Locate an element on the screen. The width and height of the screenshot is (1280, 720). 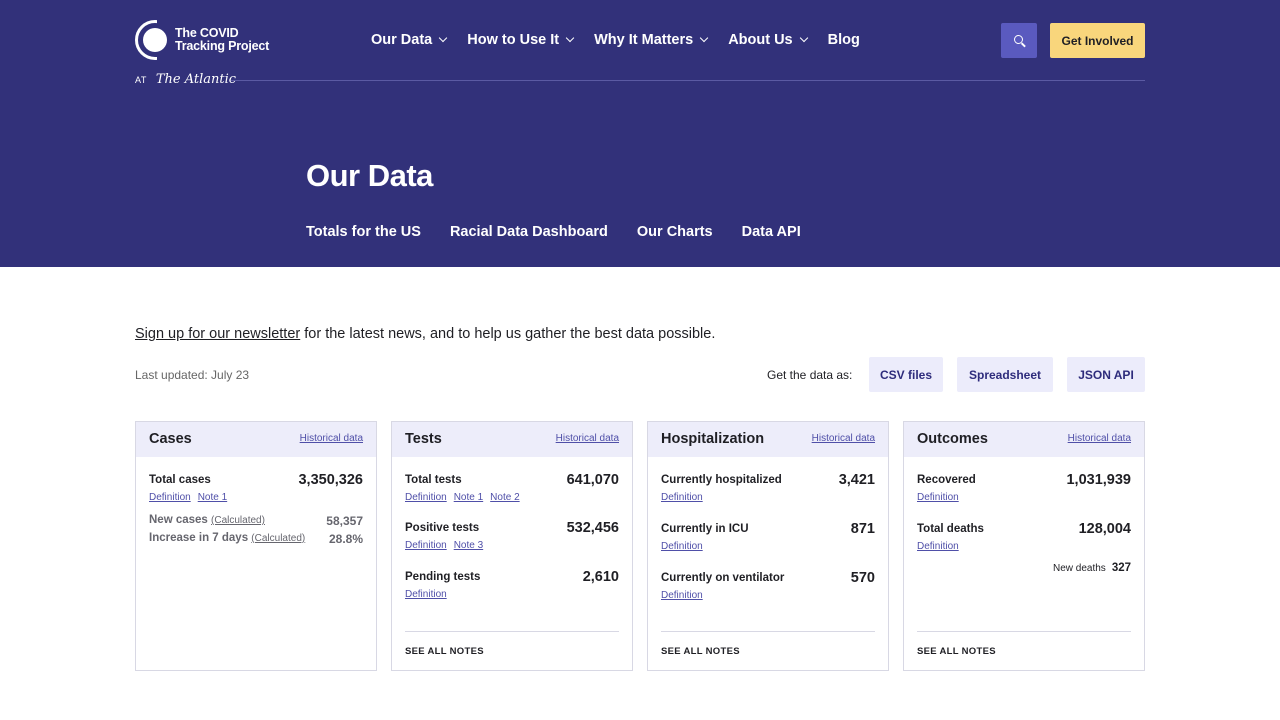
currently-hospitalized-value: 3,421 is located at coordinates (856, 480).